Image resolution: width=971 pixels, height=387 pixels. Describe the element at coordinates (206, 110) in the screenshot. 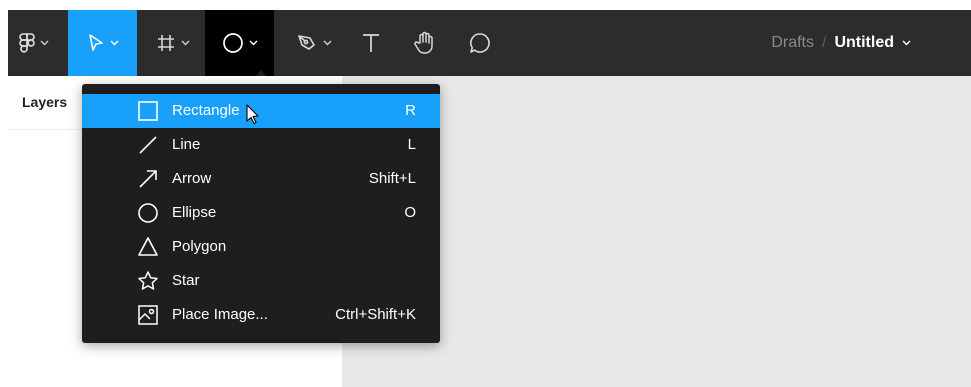

I see `menu-item-label: Rectangle` at that location.